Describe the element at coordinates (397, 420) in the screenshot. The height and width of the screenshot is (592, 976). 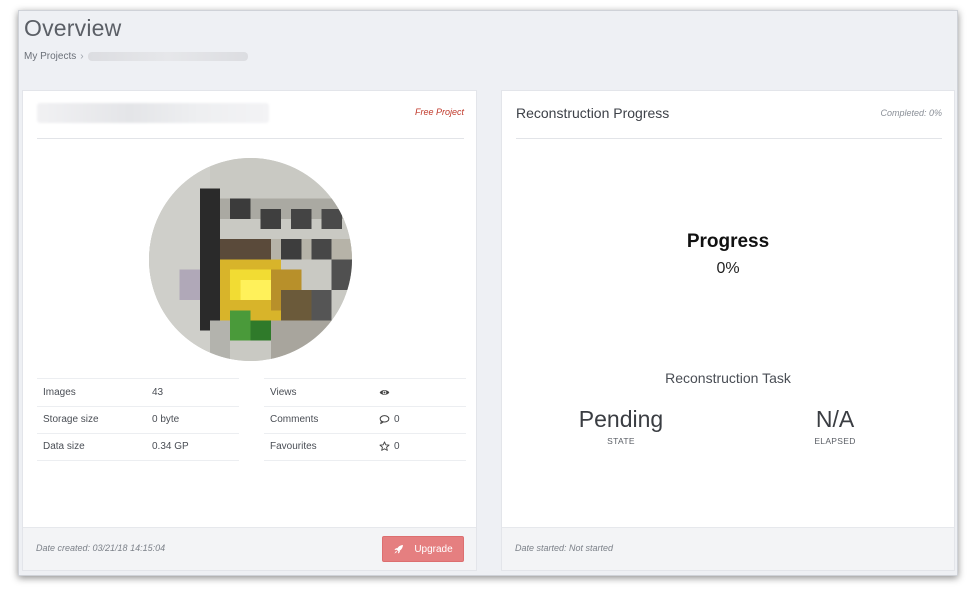
I see `comments-count: 0` at that location.